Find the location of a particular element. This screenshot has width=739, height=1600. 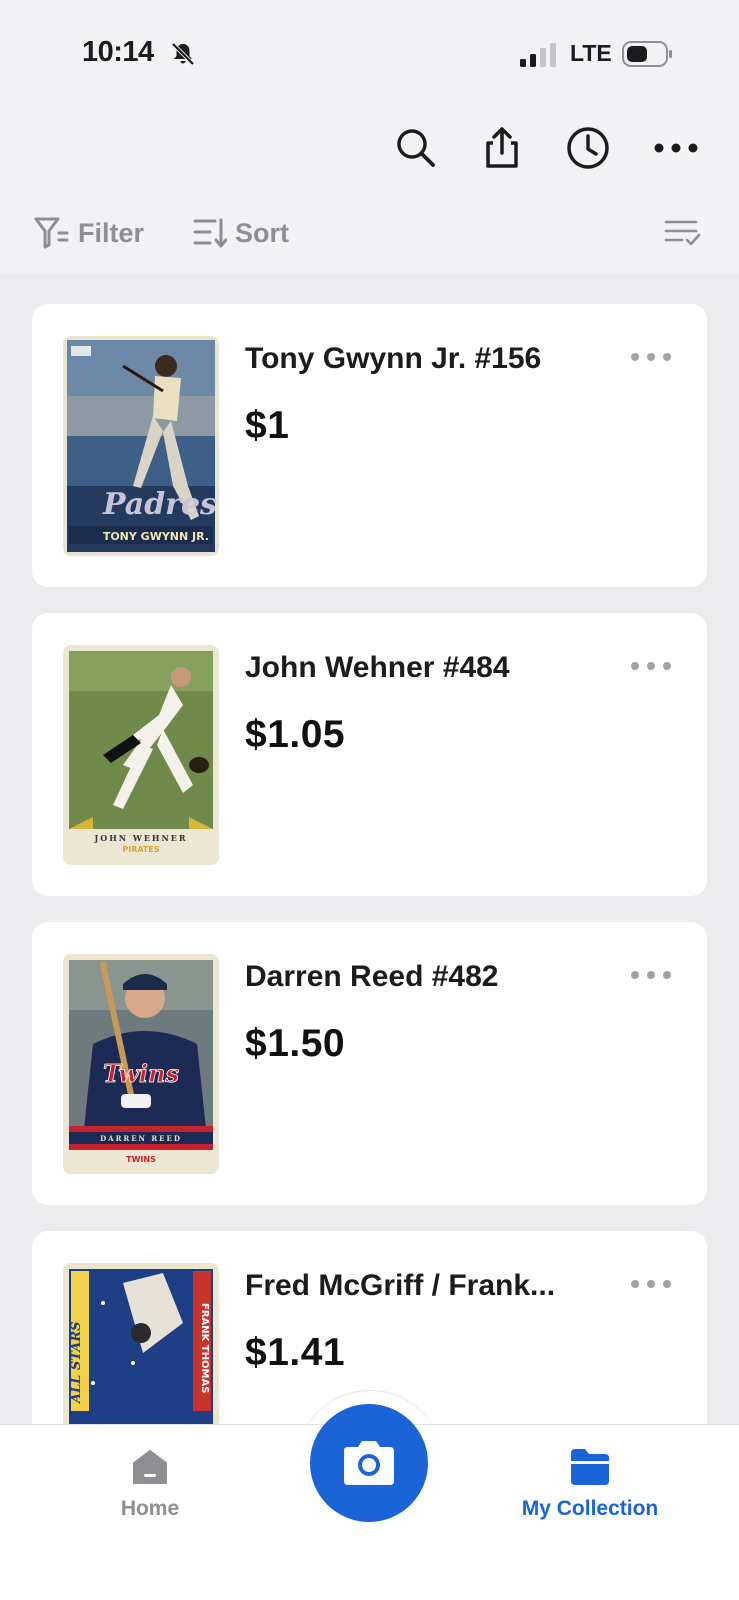

camera-icon is located at coordinates (369, 1463).